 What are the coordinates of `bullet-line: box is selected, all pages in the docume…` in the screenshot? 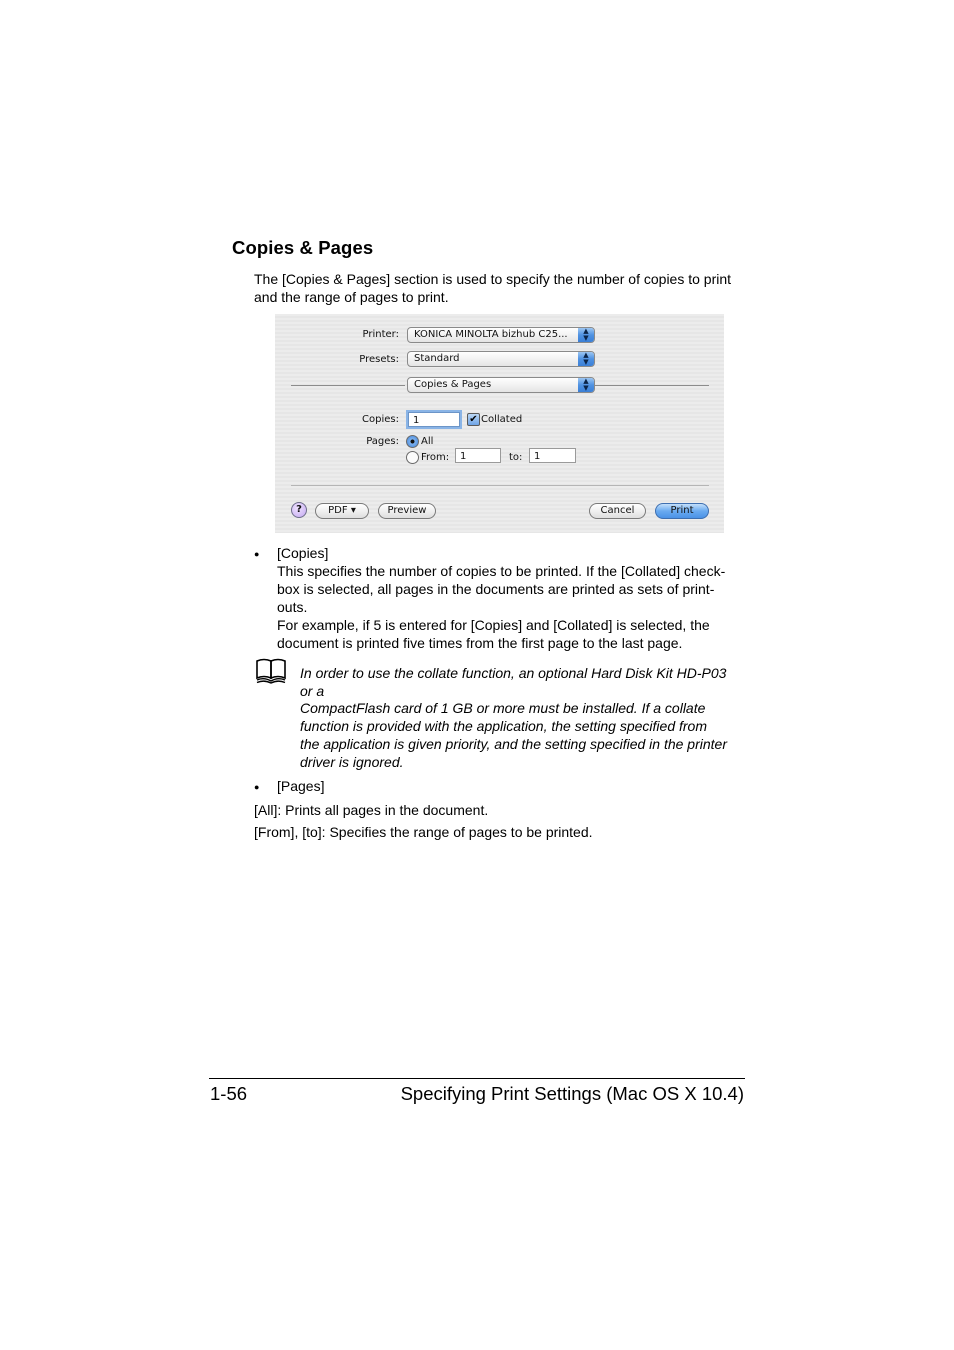 It's located at (496, 589).